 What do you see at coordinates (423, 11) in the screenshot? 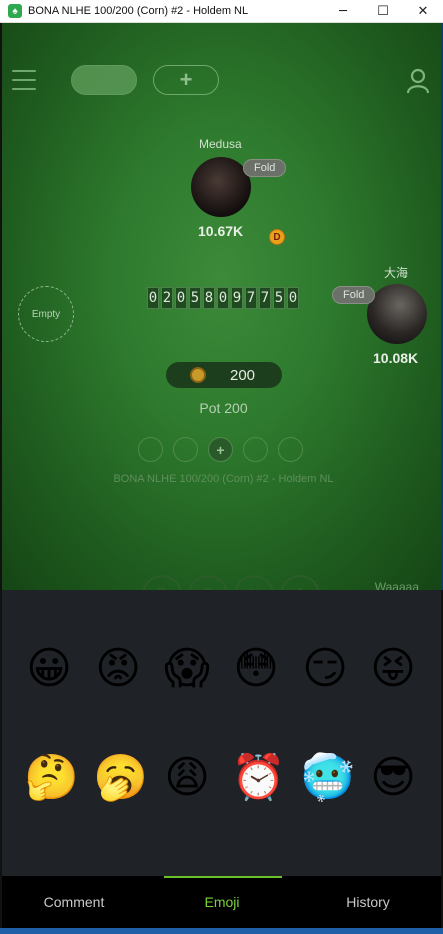
I see `close-button: ✕` at bounding box center [423, 11].